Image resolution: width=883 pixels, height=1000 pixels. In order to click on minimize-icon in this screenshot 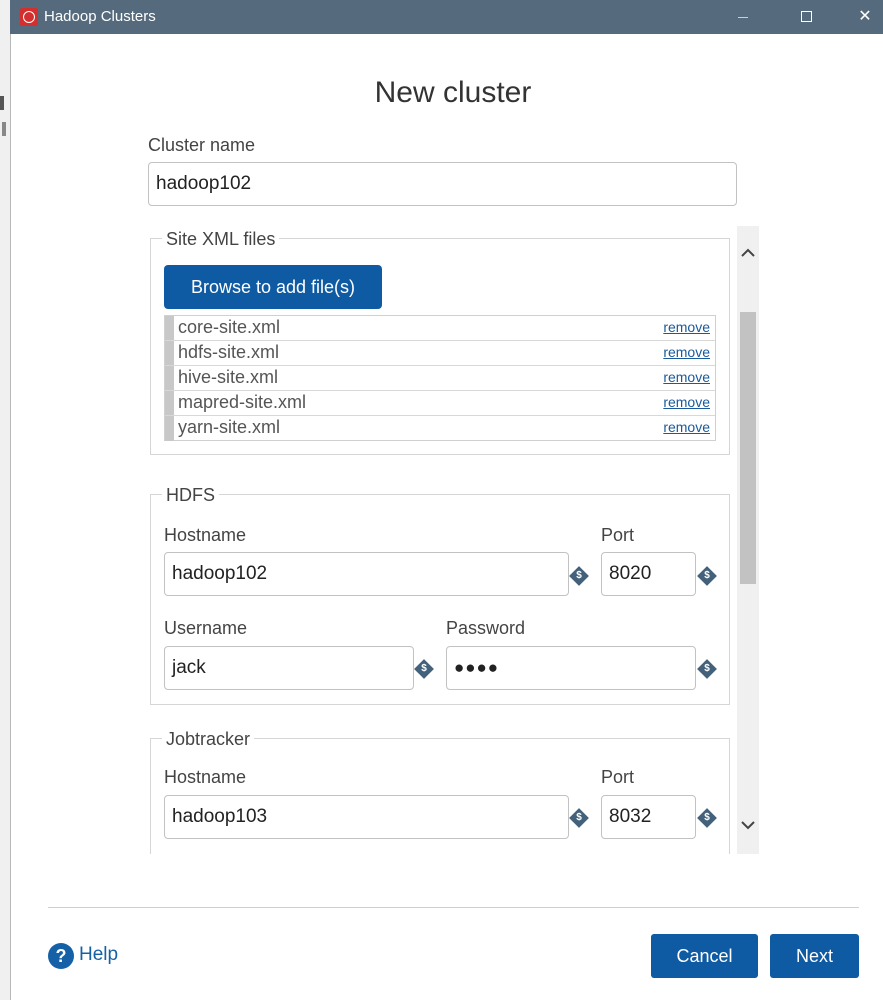, I will do `click(743, 17)`.